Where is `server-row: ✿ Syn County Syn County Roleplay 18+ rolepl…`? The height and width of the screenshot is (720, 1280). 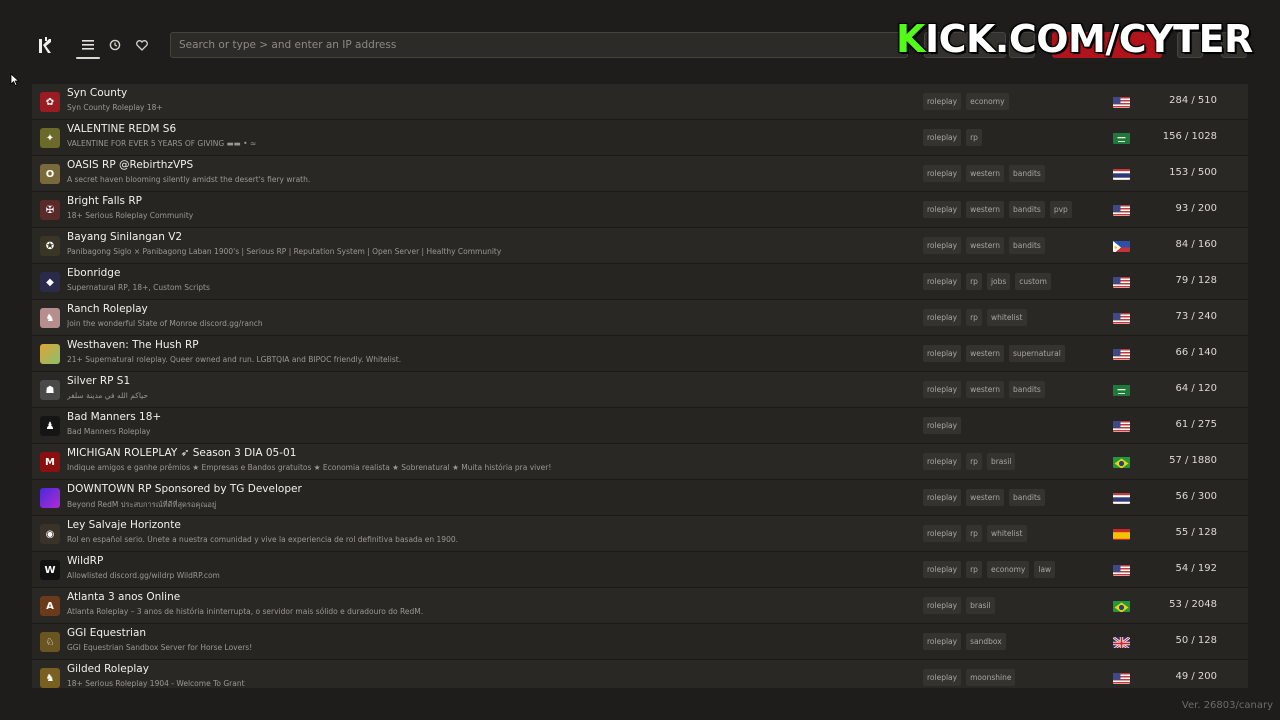
server-row: ✿ Syn County Syn County Roleplay 18+ rolepl… is located at coordinates (640, 102).